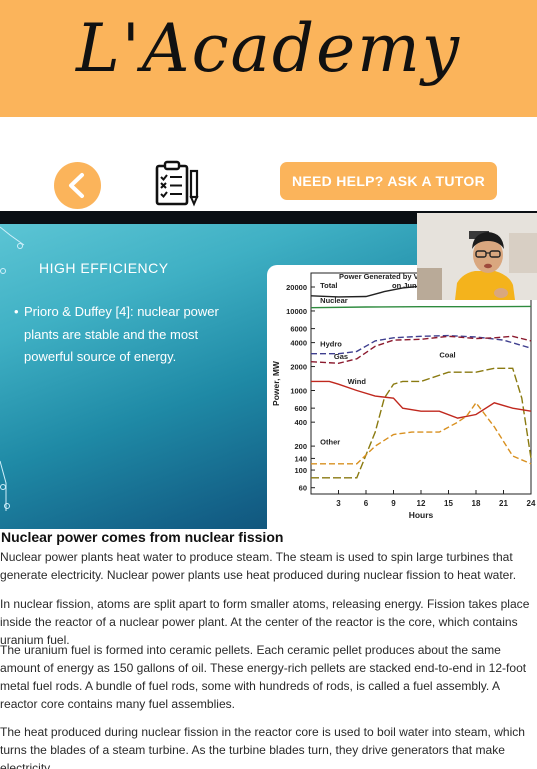 Image resolution: width=537 pixels, height=769 pixels. What do you see at coordinates (142, 537) in the screenshot?
I see `article-title: Nuclear power comes from nuclear fission` at bounding box center [142, 537].